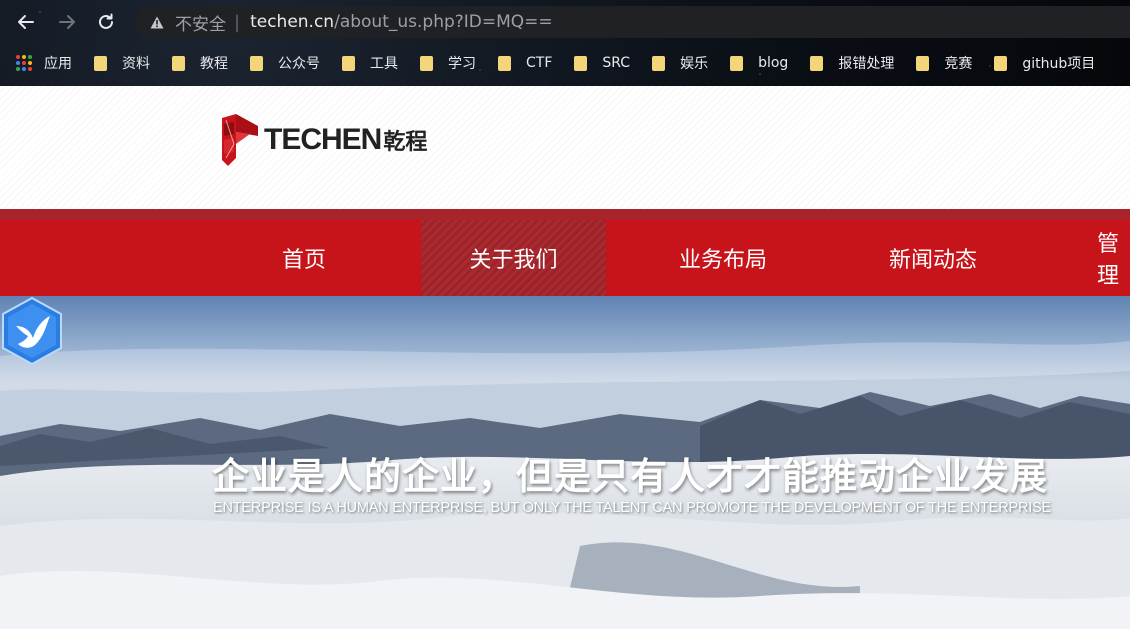 The width and height of the screenshot is (1130, 629). What do you see at coordinates (565, 214) in the screenshot?
I see `nav-top-strip` at bounding box center [565, 214].